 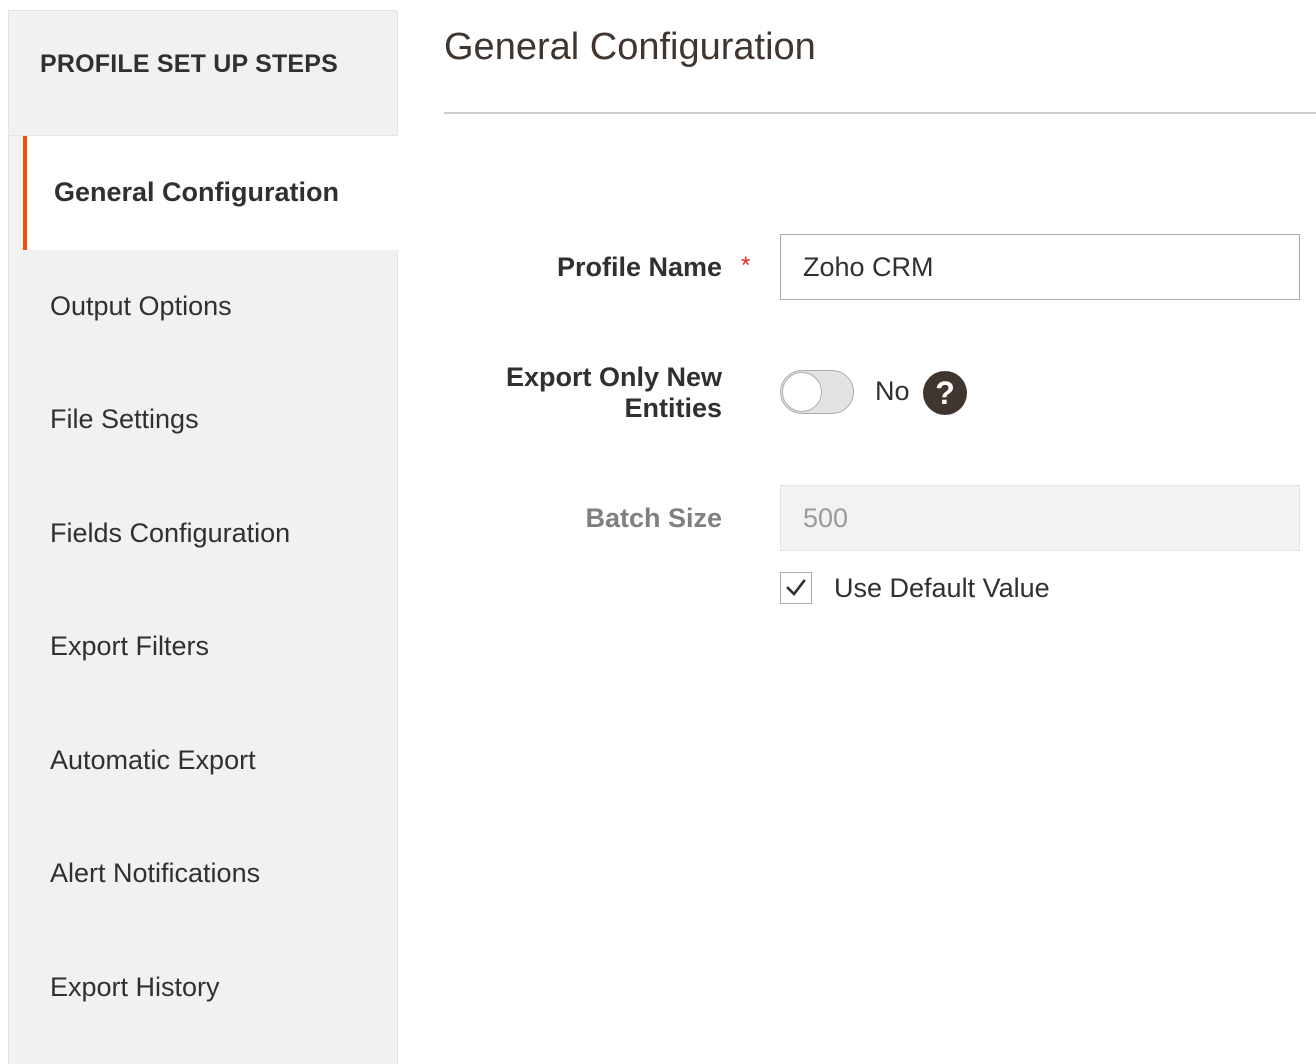 What do you see at coordinates (1040, 518) in the screenshot?
I see `batch-size-input` at bounding box center [1040, 518].